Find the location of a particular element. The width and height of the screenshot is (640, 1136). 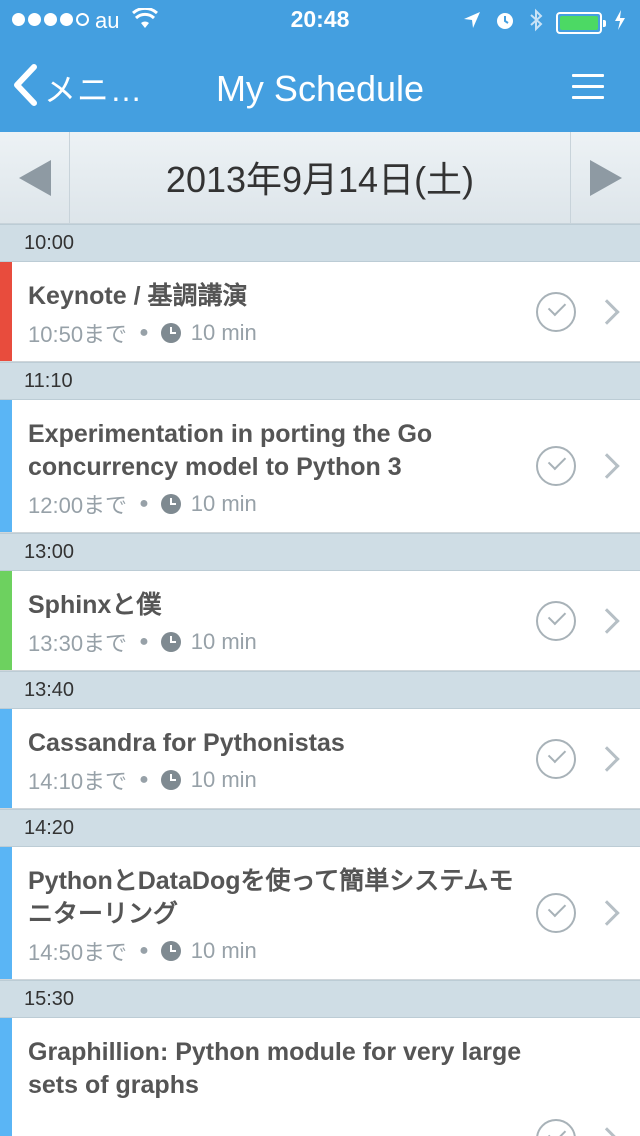

time-section-header: 13:00 is located at coordinates (320, 552).